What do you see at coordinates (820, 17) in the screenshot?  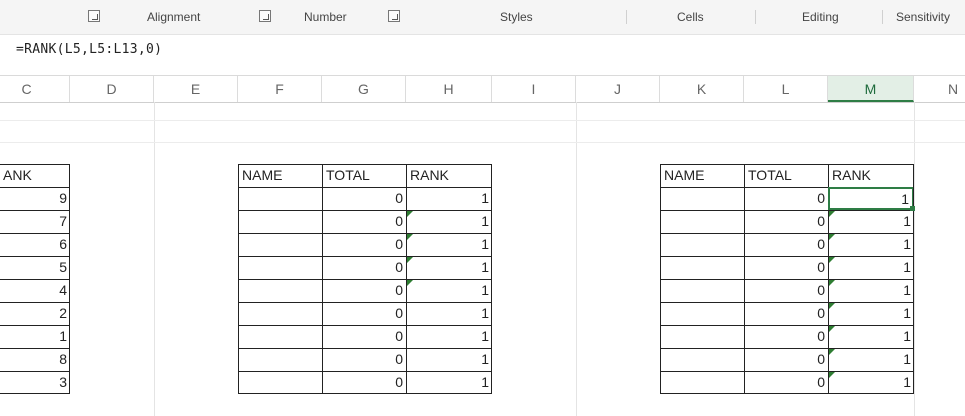 I see `ribbon-group-editing: Editing` at bounding box center [820, 17].